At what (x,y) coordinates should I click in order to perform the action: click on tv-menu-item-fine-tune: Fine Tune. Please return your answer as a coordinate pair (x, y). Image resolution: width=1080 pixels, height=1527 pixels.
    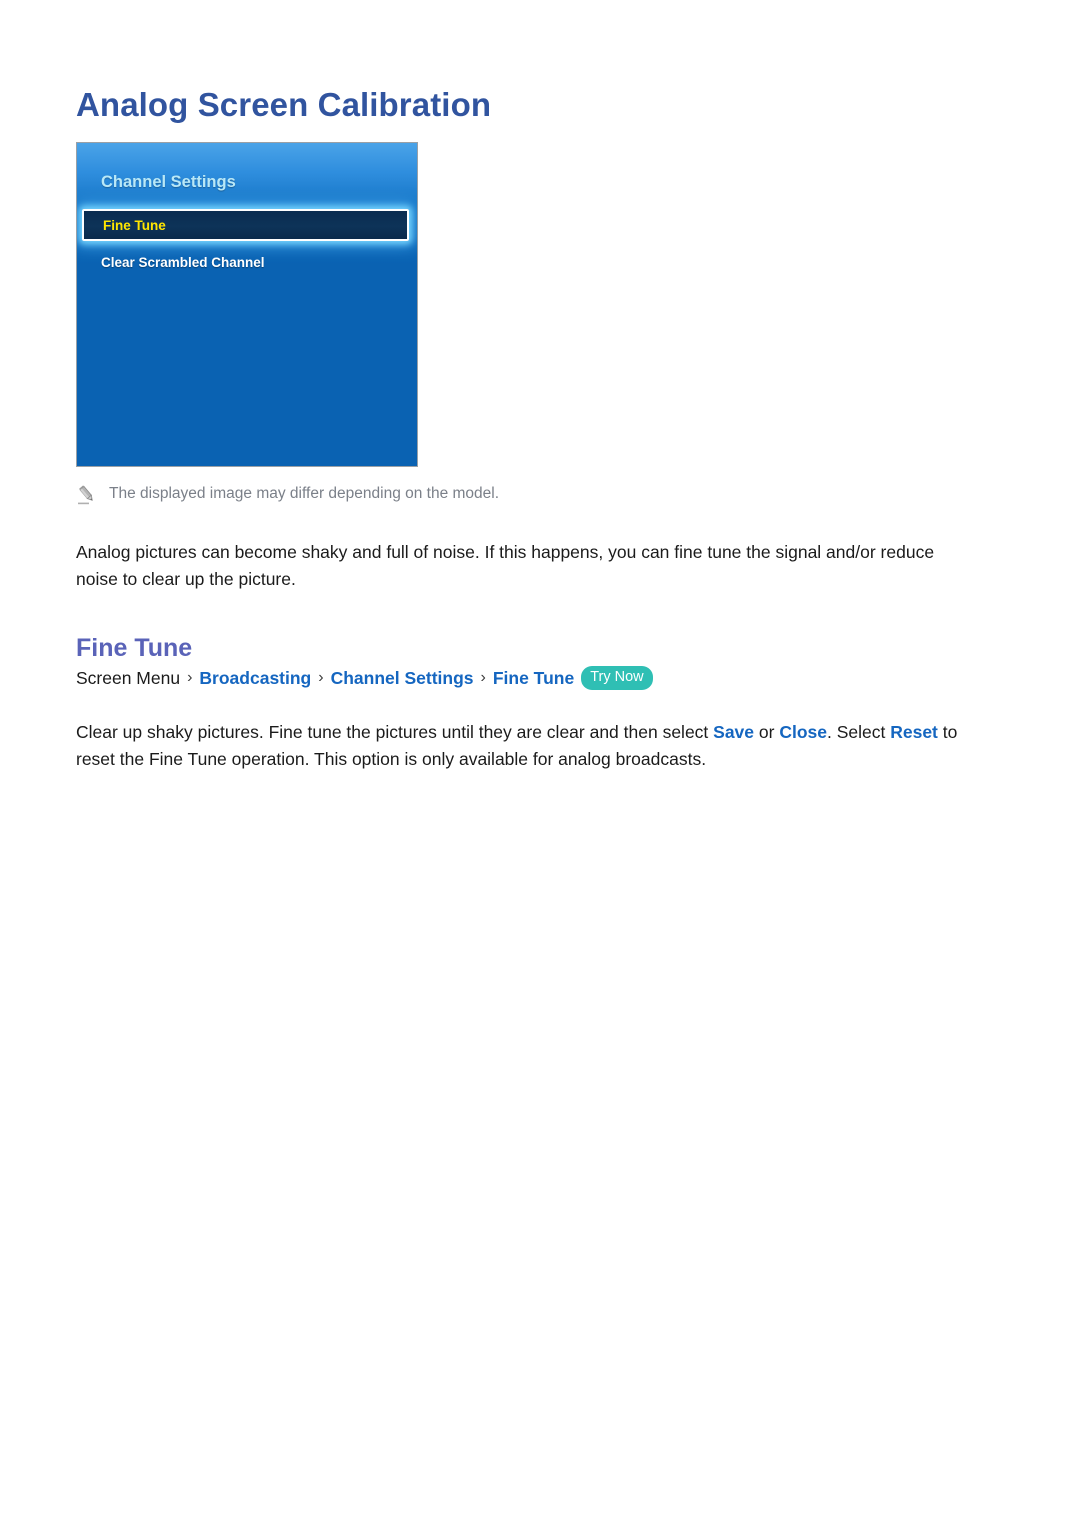
    Looking at the image, I should click on (245, 225).